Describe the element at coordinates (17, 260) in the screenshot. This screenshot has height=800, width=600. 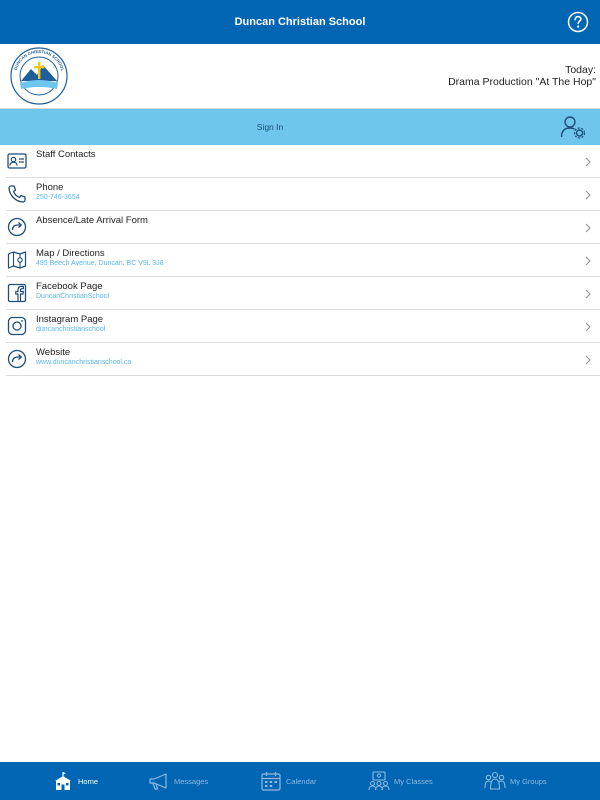
I see `map-icon` at that location.